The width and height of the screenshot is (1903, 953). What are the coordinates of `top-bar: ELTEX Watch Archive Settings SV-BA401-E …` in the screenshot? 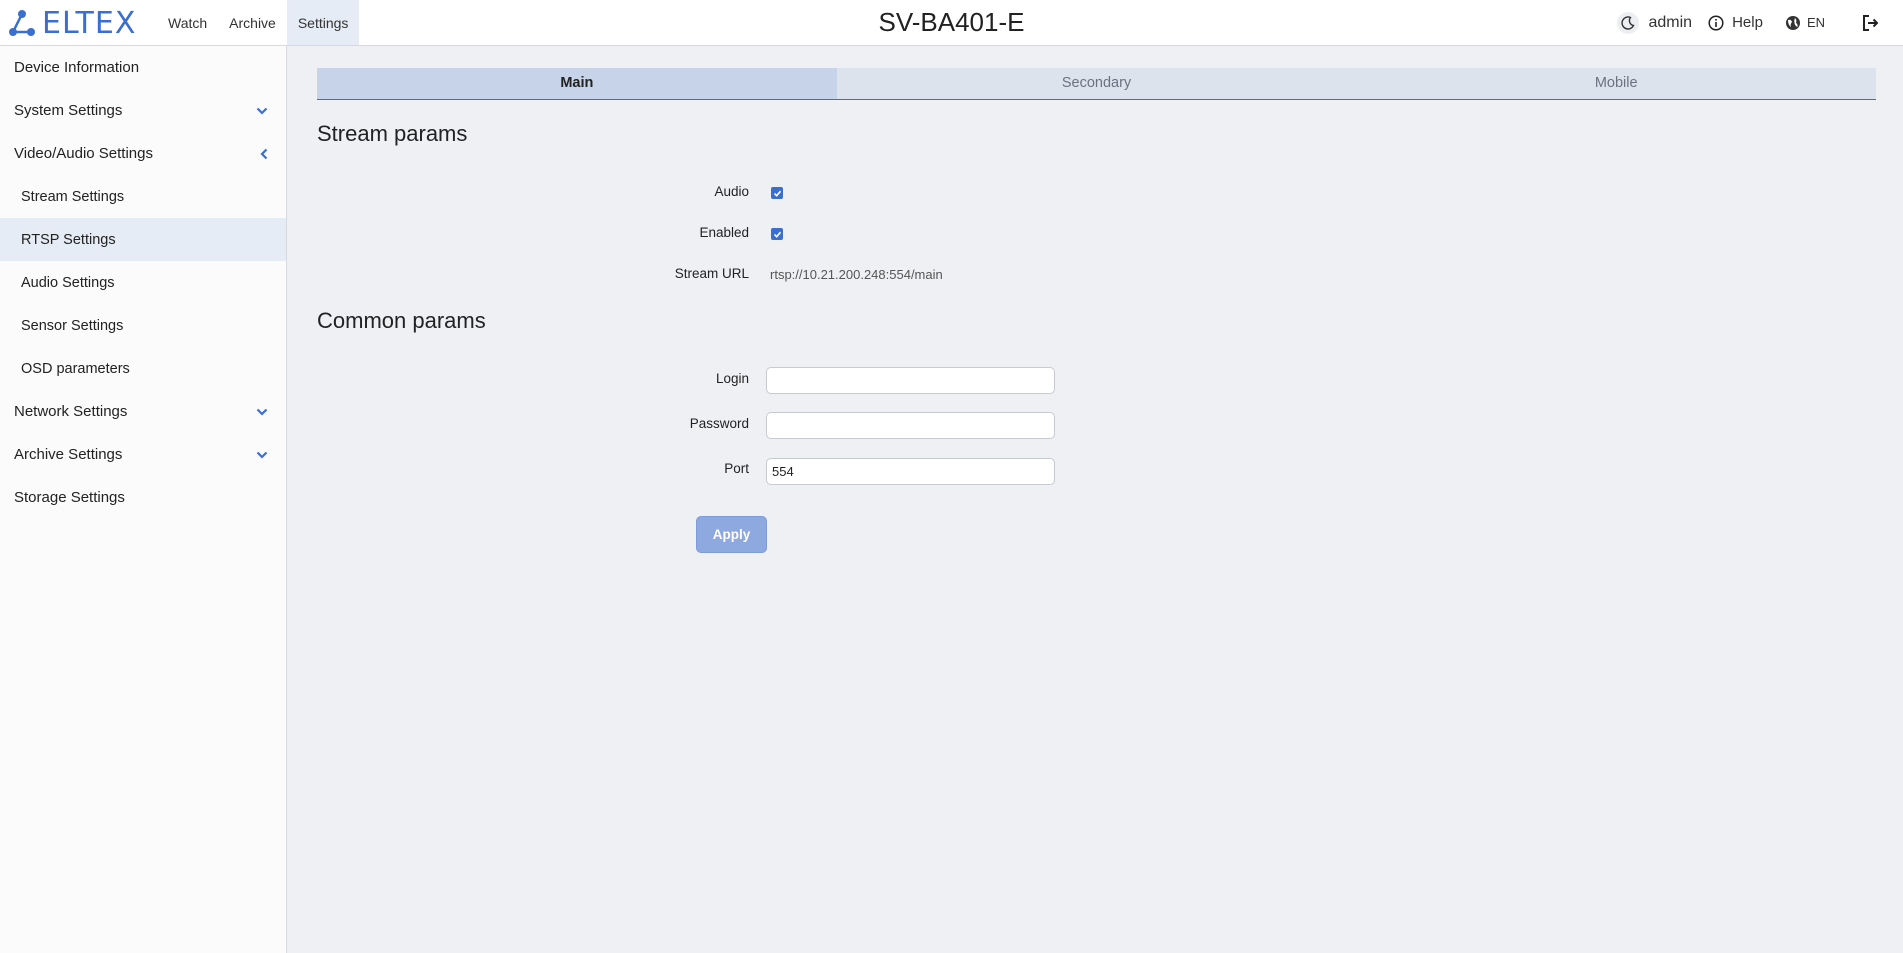 It's located at (951, 23).